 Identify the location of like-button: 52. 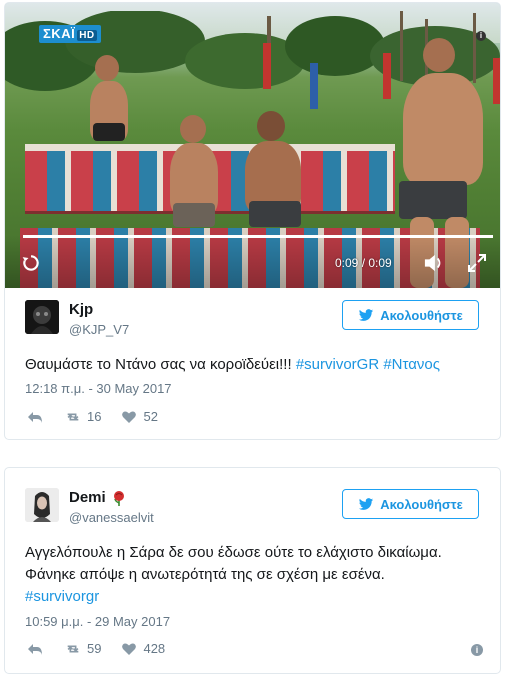
(139, 416).